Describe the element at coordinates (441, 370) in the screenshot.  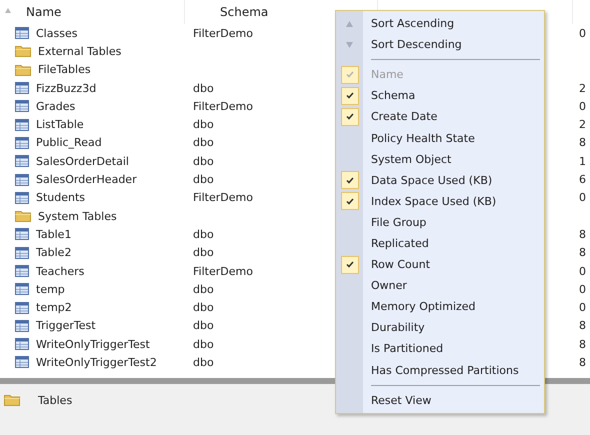
I see `menu-item: Has Compressed Partitions` at that location.